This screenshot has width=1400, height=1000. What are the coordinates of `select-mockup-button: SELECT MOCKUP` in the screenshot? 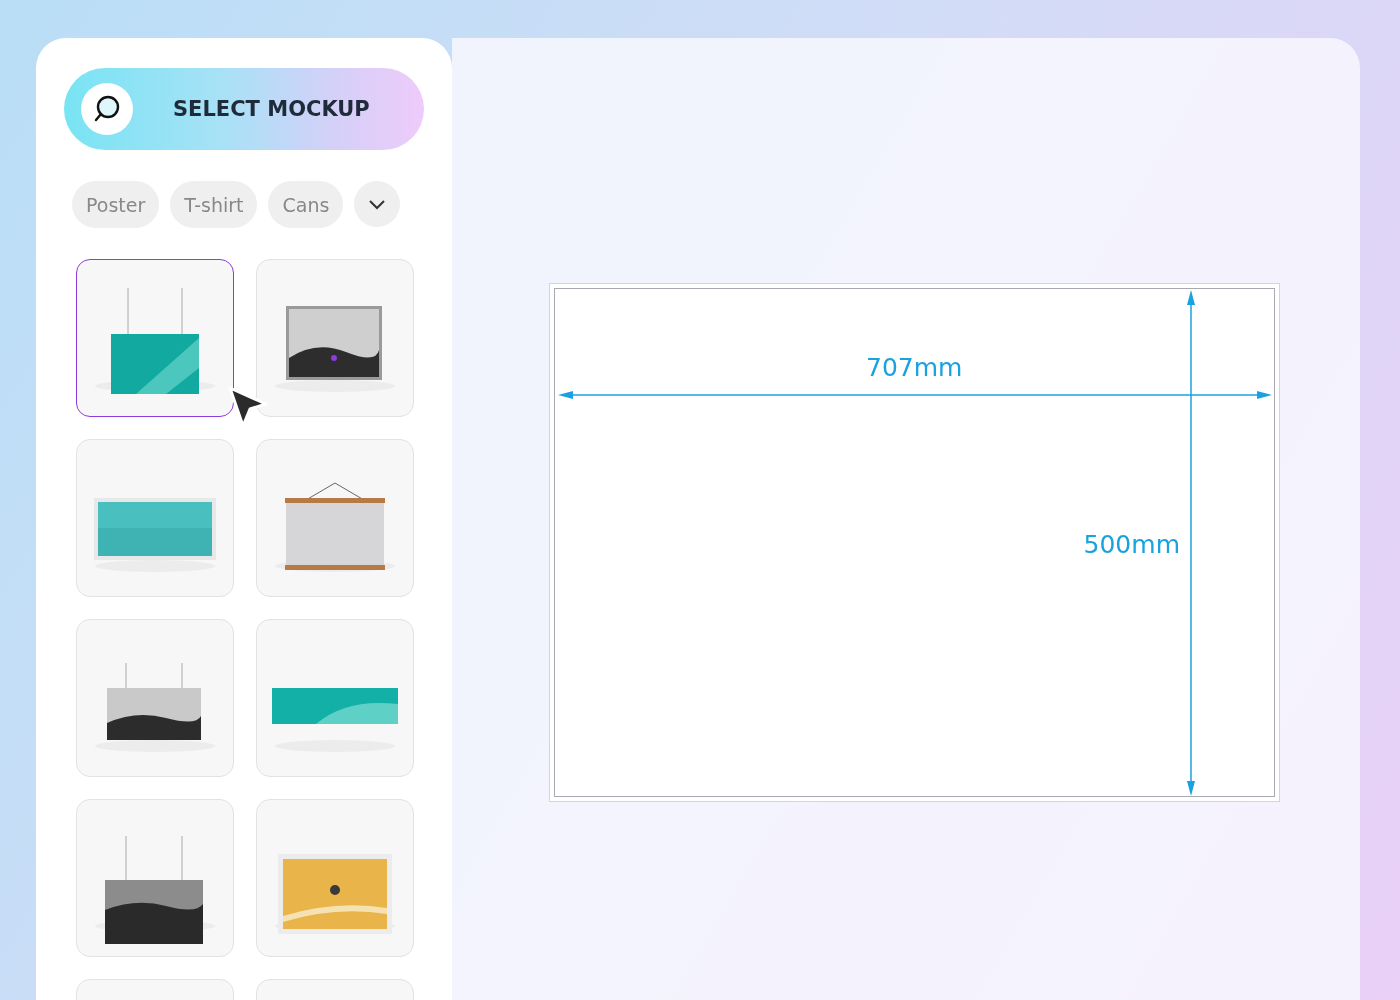 It's located at (244, 109).